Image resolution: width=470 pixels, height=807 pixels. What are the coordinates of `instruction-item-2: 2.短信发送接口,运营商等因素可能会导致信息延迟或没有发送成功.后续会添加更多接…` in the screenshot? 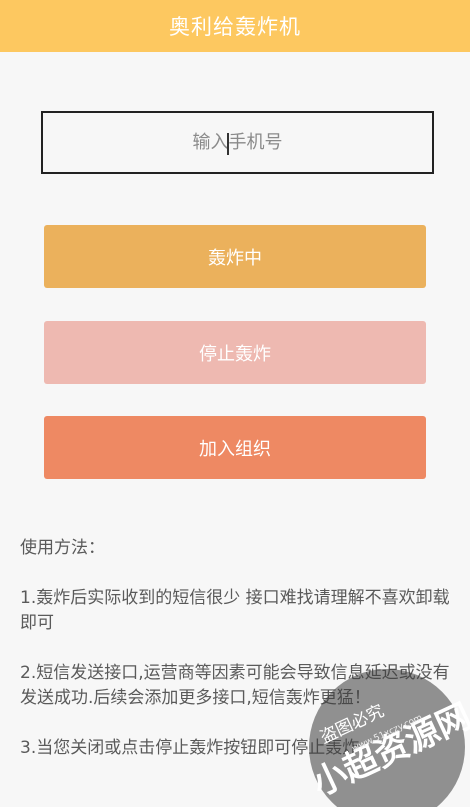 It's located at (235, 685).